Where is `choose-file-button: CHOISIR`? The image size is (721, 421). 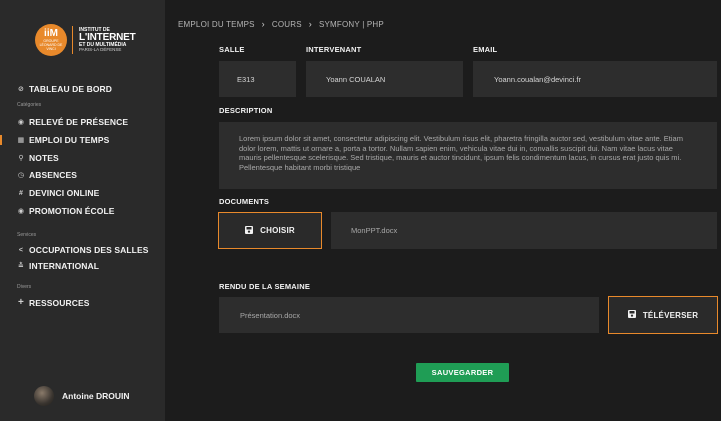
choose-file-button: CHOISIR is located at coordinates (270, 230).